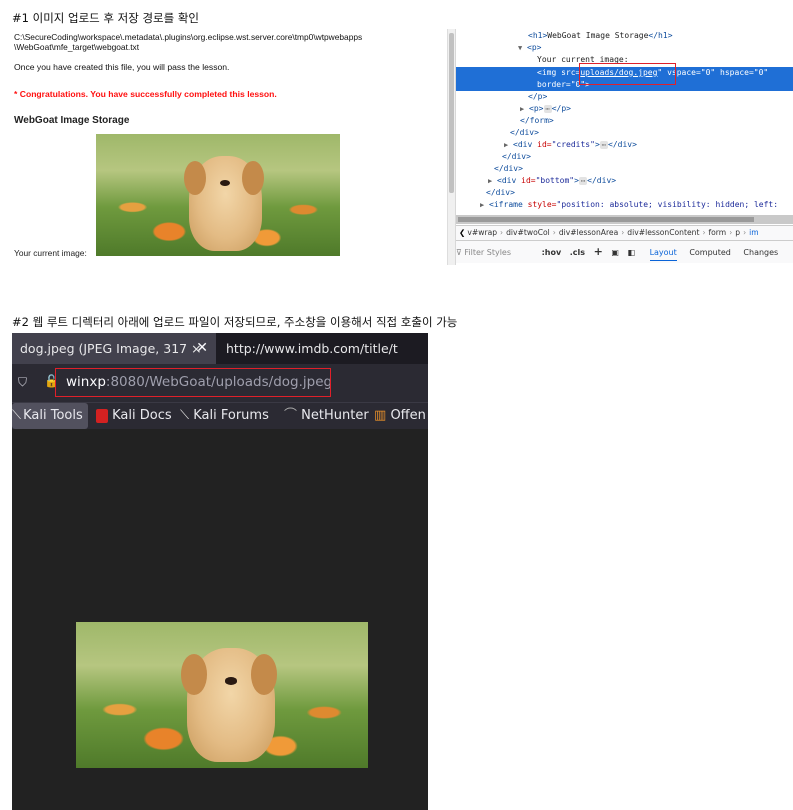 The height and width of the screenshot is (810, 793). What do you see at coordinates (106, 18) in the screenshot?
I see `section1-heading: #1 이미지 업로드 후 저장 경로를 확인` at bounding box center [106, 18].